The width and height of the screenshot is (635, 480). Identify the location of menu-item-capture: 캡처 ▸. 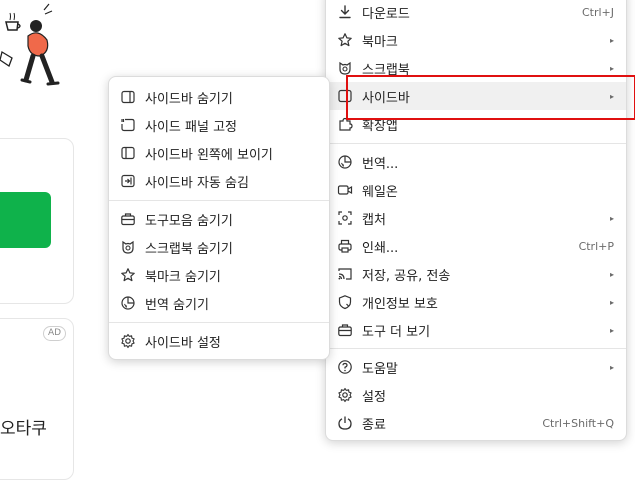
(476, 218).